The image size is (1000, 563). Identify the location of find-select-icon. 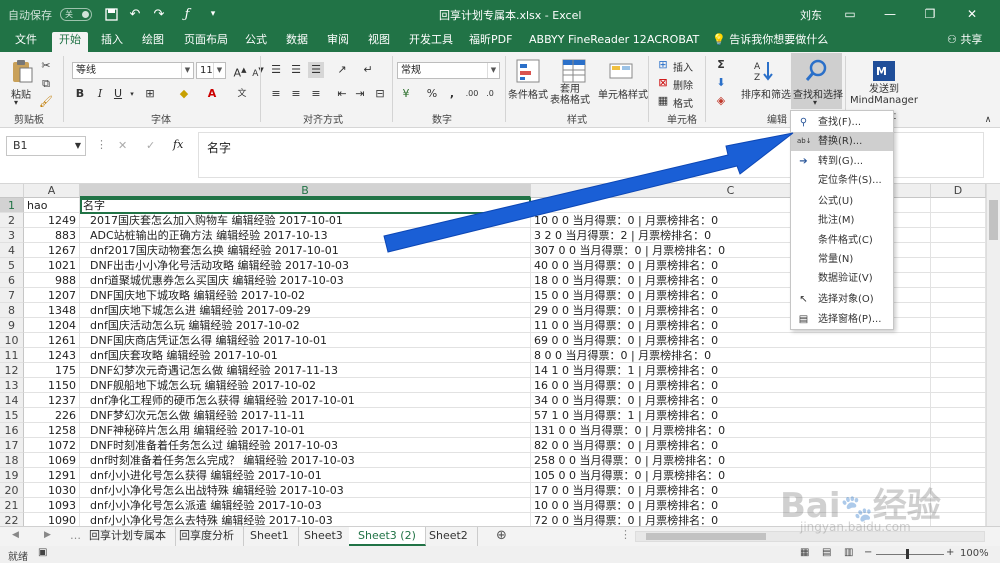
(817, 71).